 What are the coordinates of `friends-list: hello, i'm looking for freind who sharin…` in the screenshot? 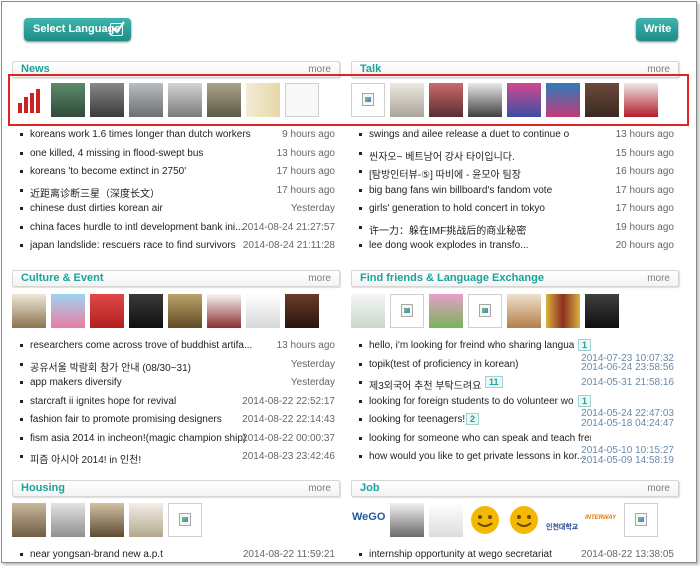 It's located at (516, 402).